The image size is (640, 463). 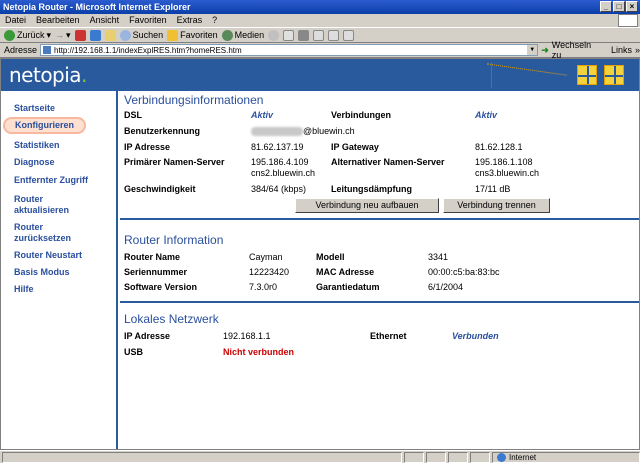 What do you see at coordinates (148, 20) in the screenshot?
I see `menu-favoriten: Favoriten` at bounding box center [148, 20].